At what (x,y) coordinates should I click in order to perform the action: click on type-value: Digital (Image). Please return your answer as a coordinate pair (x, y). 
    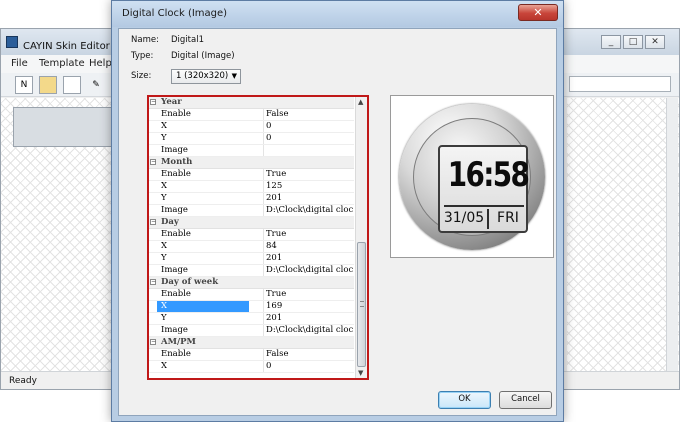
    Looking at the image, I should click on (203, 56).